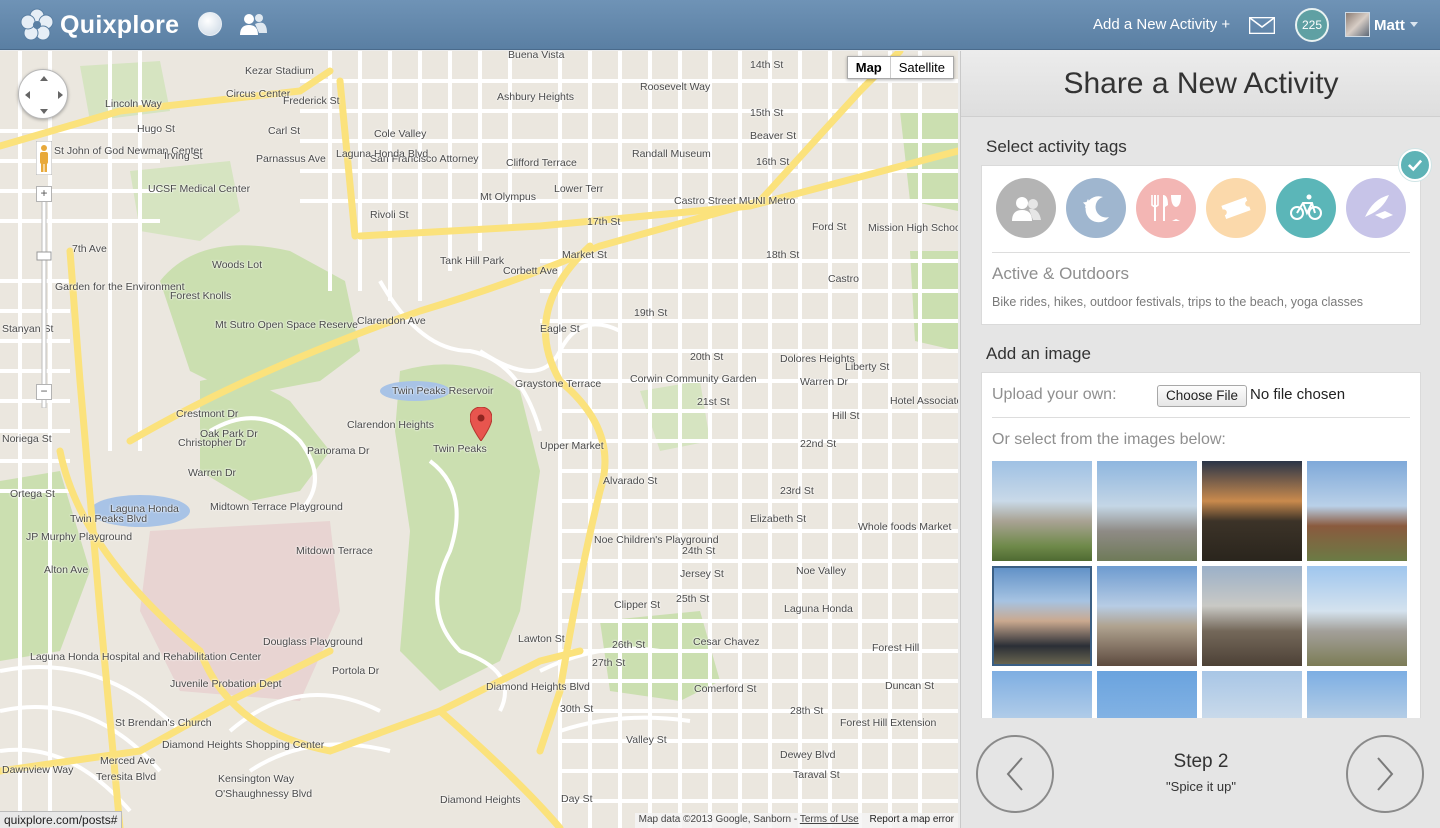 The image size is (1440, 828). What do you see at coordinates (472, 261) in the screenshot?
I see `map-street-label: Tank Hill Park` at bounding box center [472, 261].